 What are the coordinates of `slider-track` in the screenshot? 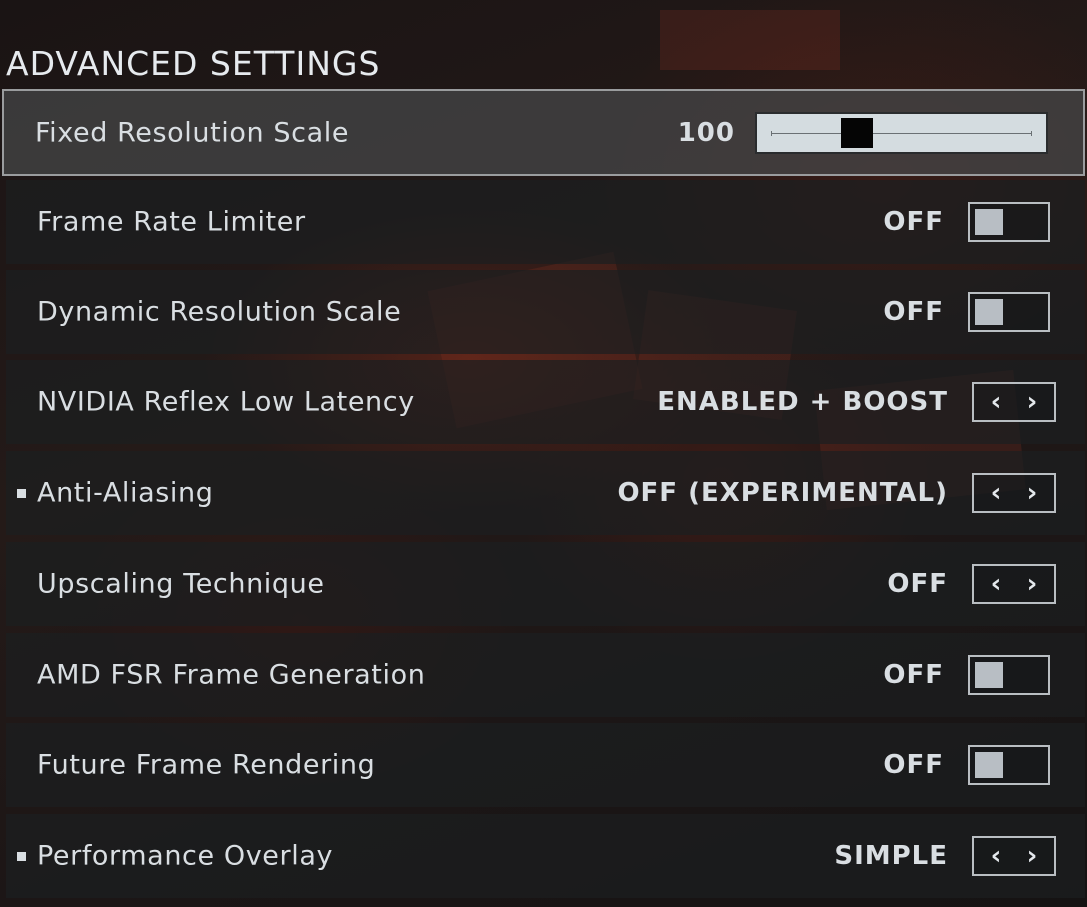 It's located at (901, 133).